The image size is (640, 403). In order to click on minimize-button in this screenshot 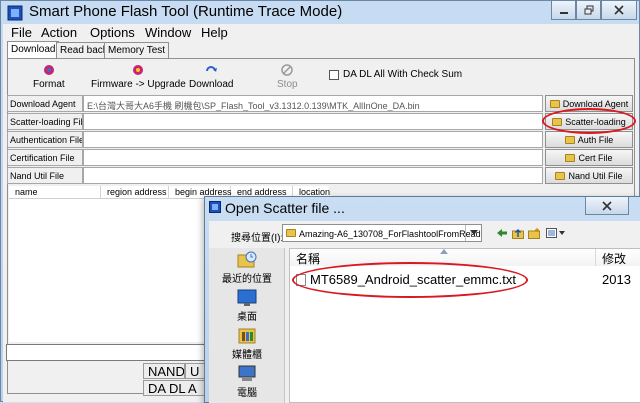, I will do `click(563, 10)`.